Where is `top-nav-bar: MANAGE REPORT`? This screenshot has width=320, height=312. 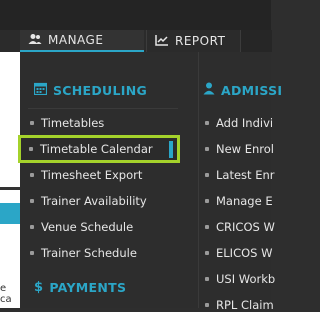 top-nav-bar: MANAGE REPORT is located at coordinates (136, 26).